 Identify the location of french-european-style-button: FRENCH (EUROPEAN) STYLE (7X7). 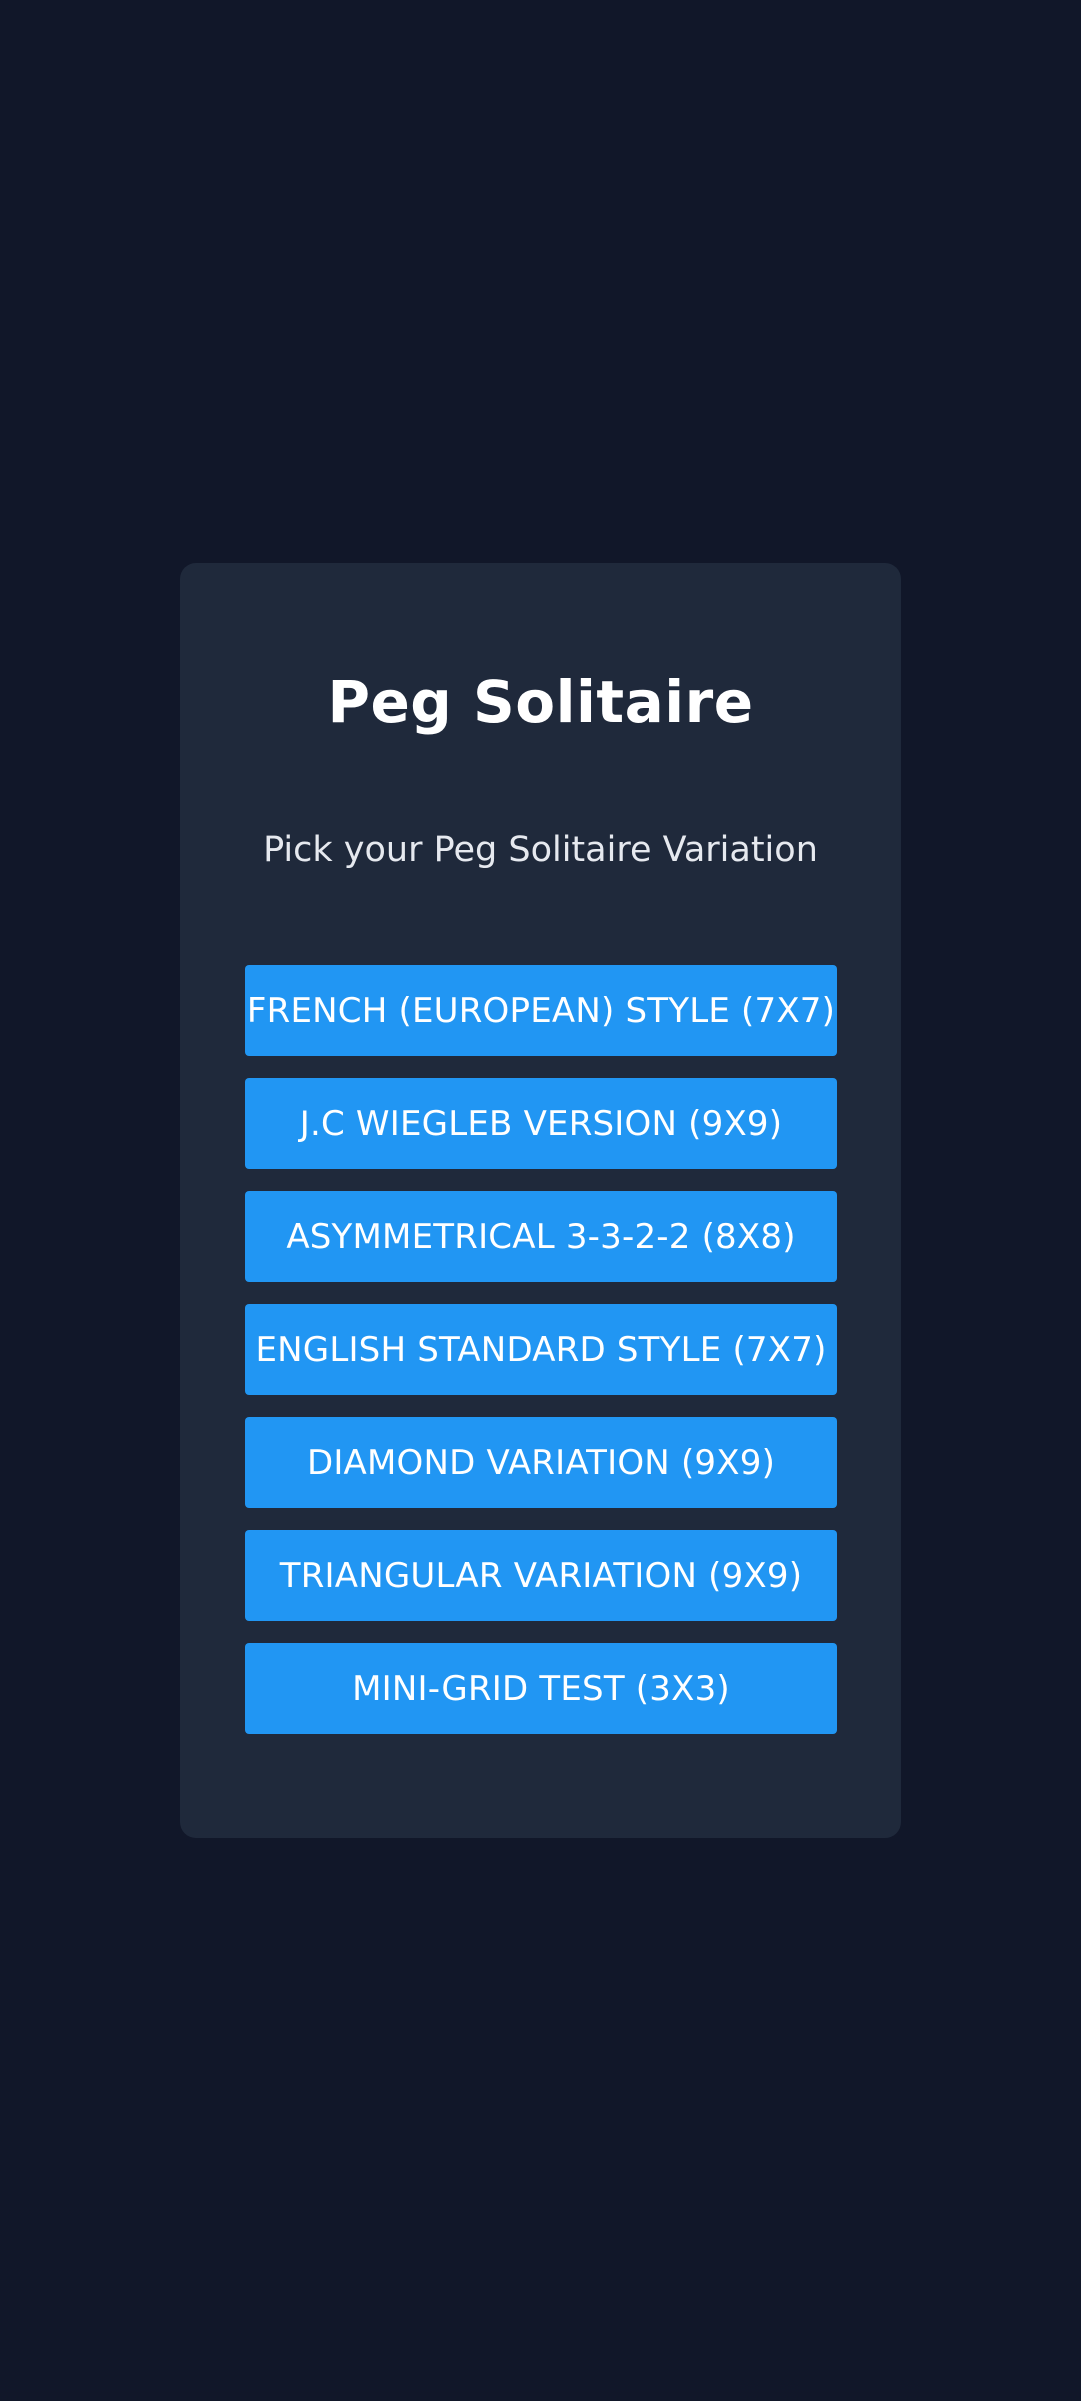
(541, 1010).